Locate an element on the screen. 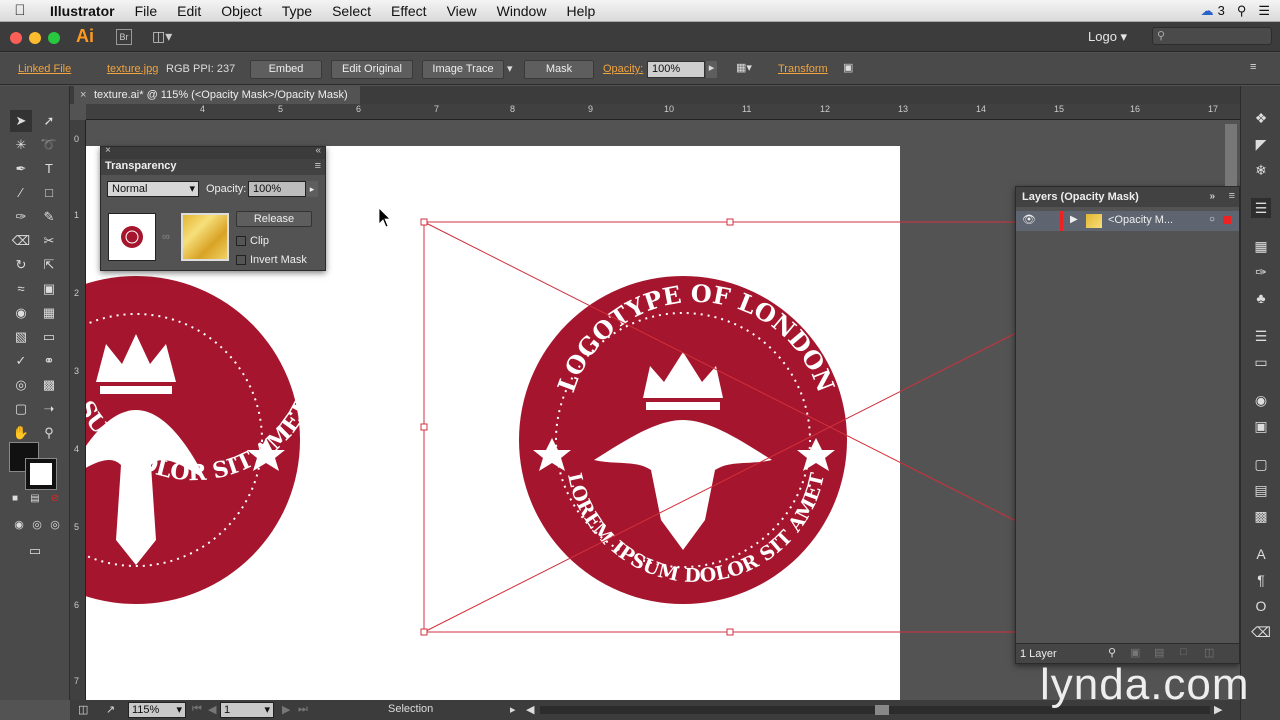  eyedropper-tool-icon: ✓ is located at coordinates (21, 361).